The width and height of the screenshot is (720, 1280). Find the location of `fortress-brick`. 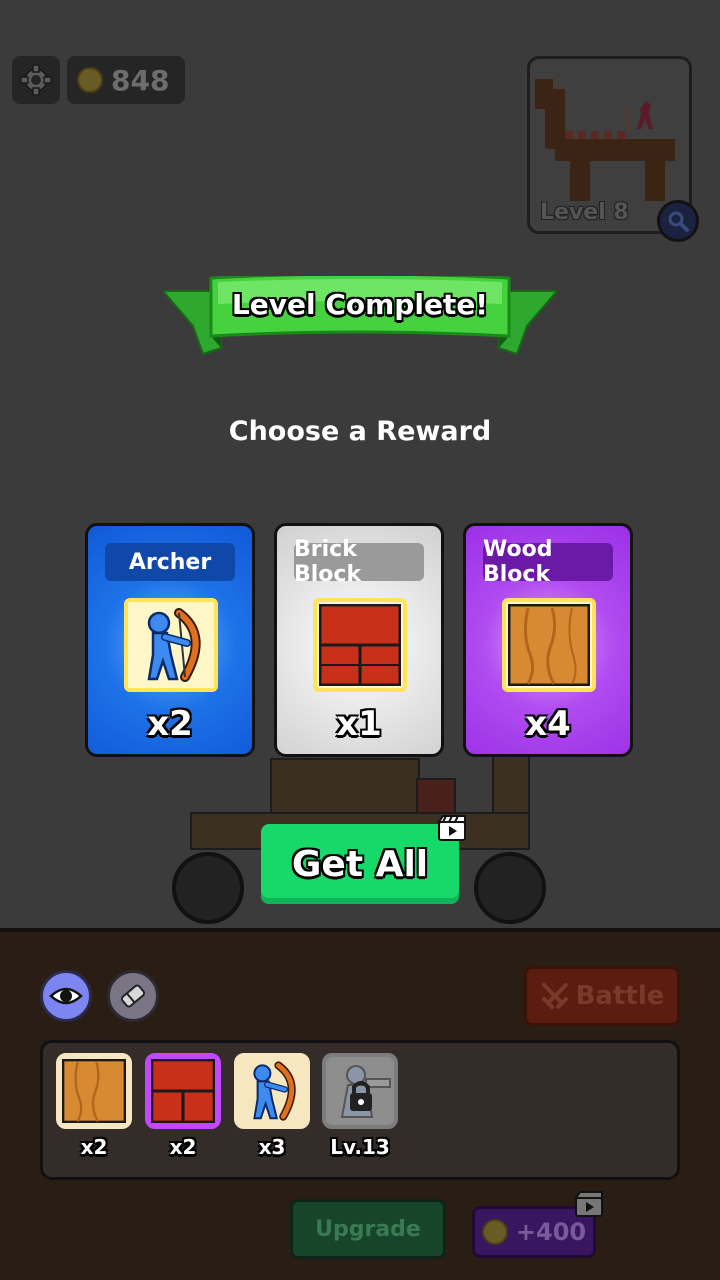

fortress-brick is located at coordinates (436, 796).